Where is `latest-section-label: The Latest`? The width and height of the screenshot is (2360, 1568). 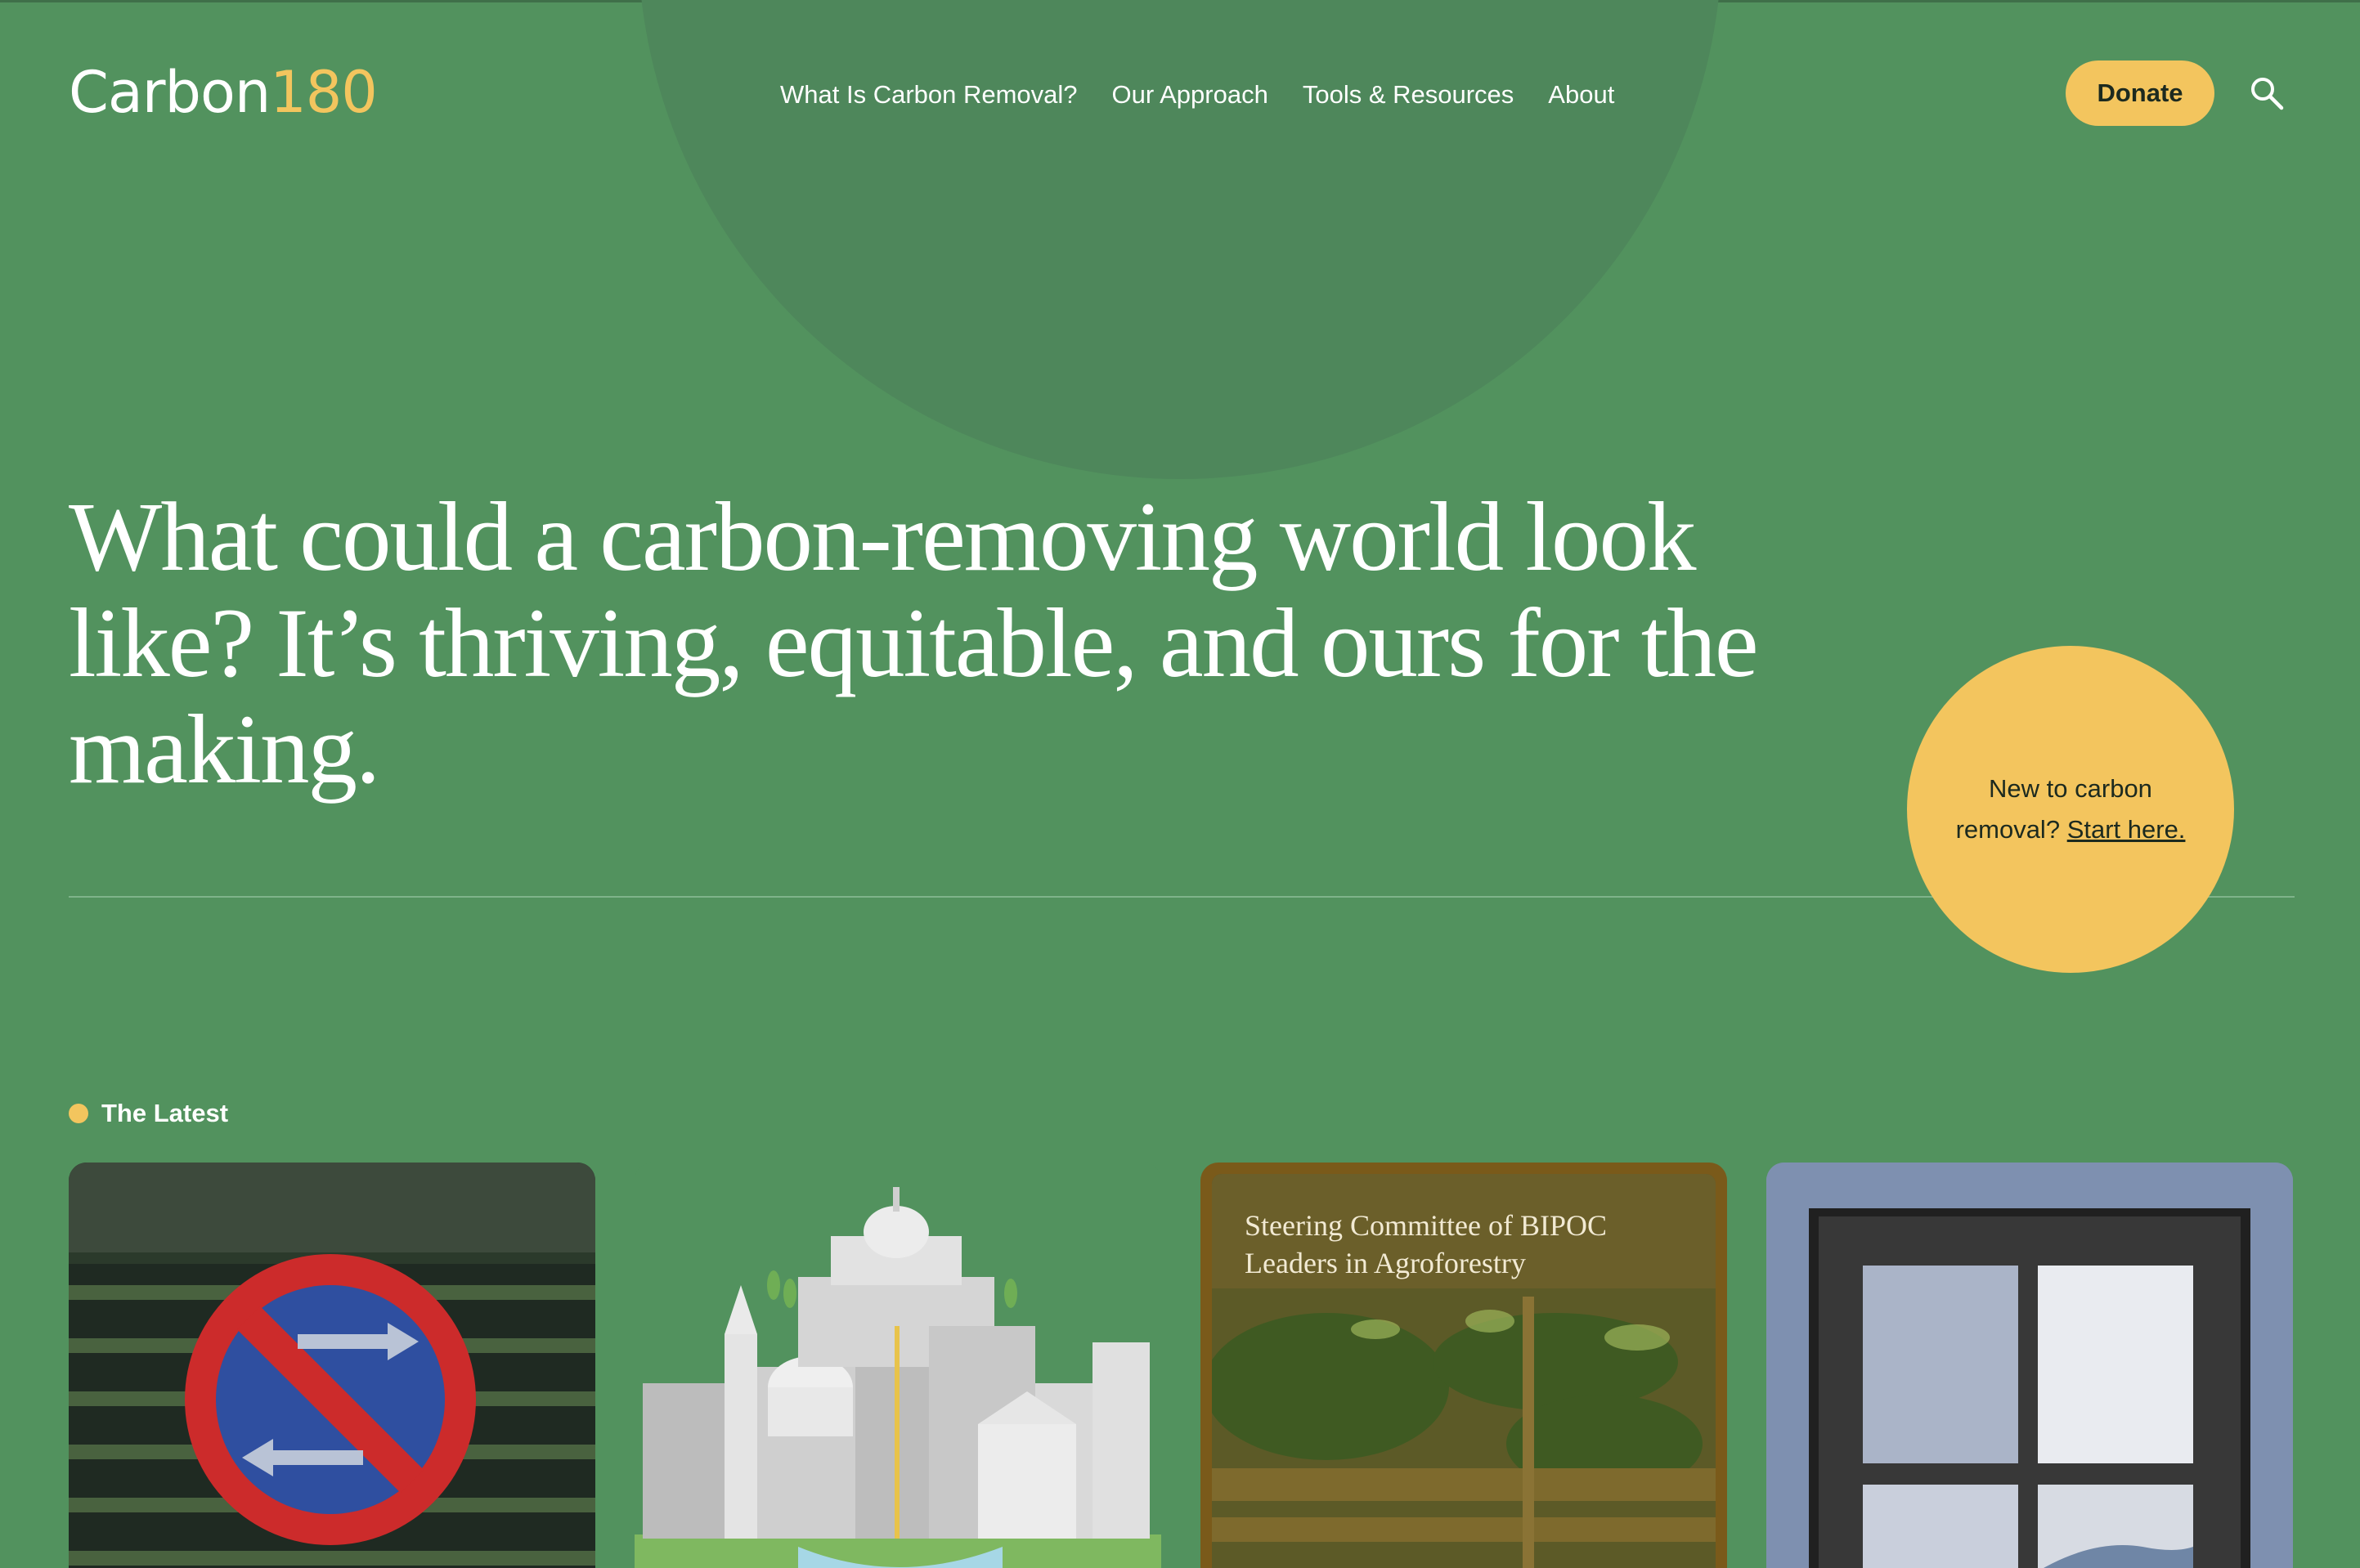
latest-section-label: The Latest is located at coordinates (148, 1114).